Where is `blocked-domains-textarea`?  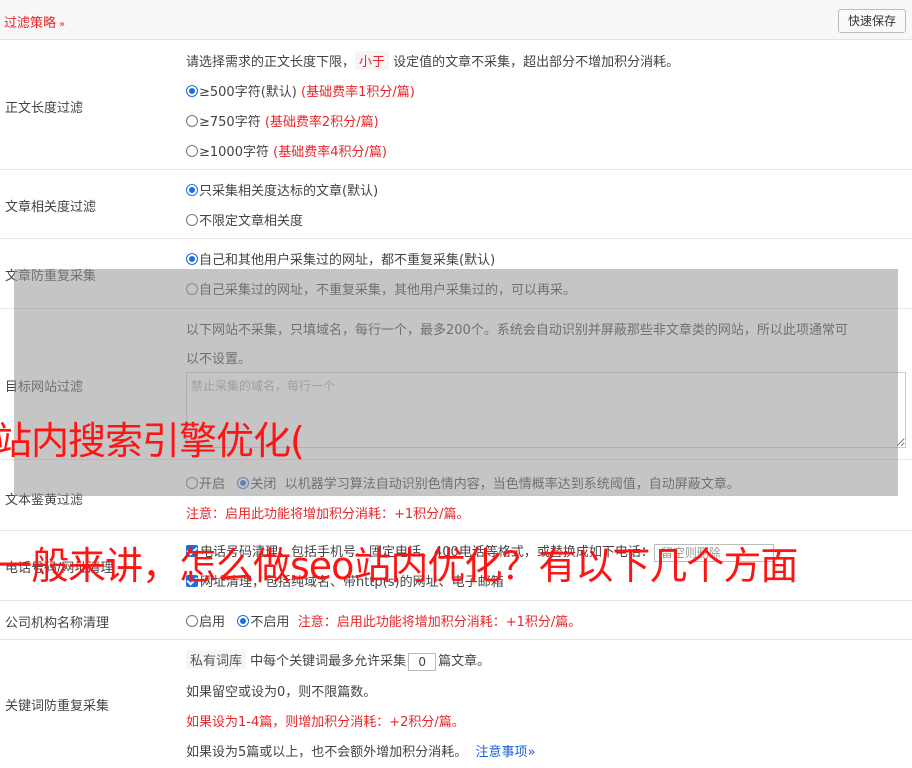
blocked-domains-textarea is located at coordinates (546, 410).